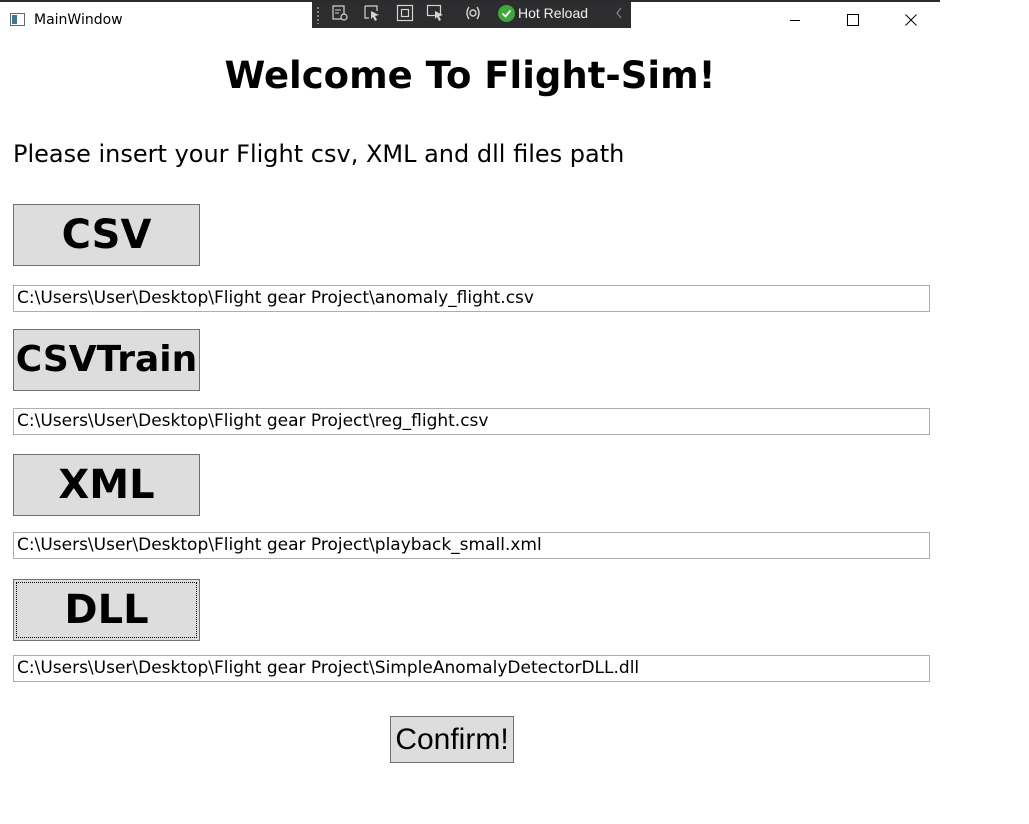  Describe the element at coordinates (106, 485) in the screenshot. I see `xml-button: XML` at that location.